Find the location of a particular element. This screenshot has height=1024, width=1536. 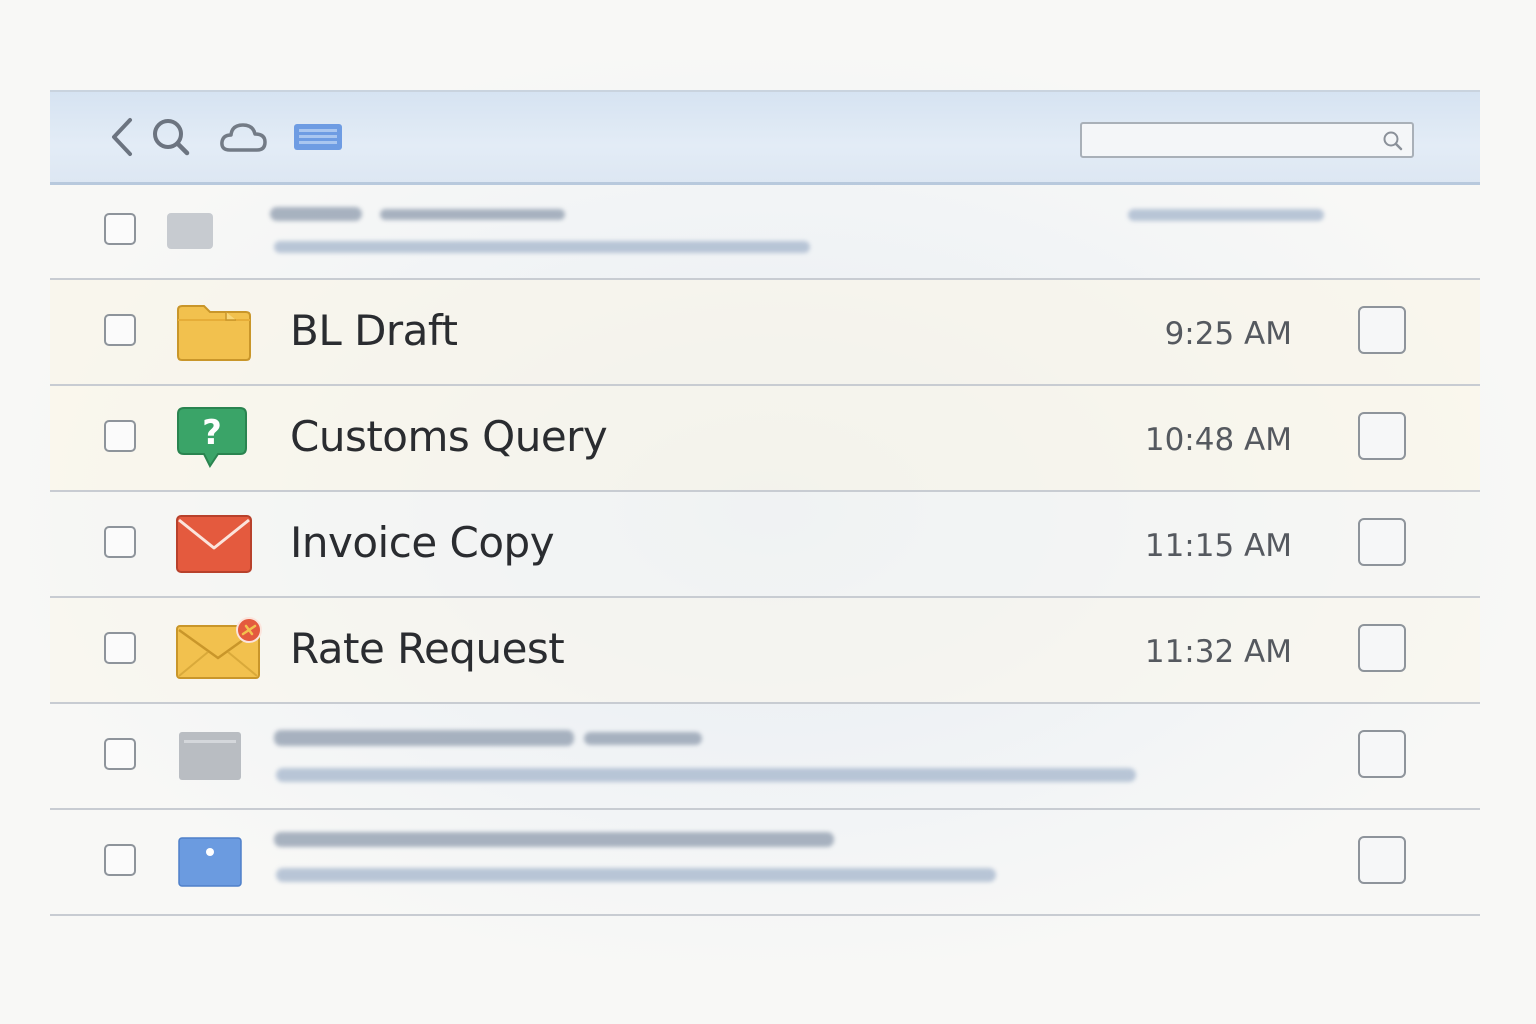

folder-icon is located at coordinates (214, 332).